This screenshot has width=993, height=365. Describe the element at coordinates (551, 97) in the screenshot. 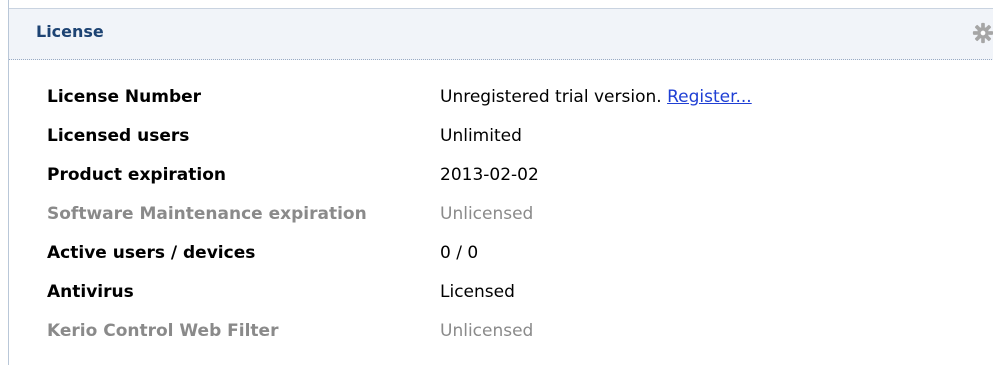

I see `license-number-text: Unregistered trial version.` at that location.